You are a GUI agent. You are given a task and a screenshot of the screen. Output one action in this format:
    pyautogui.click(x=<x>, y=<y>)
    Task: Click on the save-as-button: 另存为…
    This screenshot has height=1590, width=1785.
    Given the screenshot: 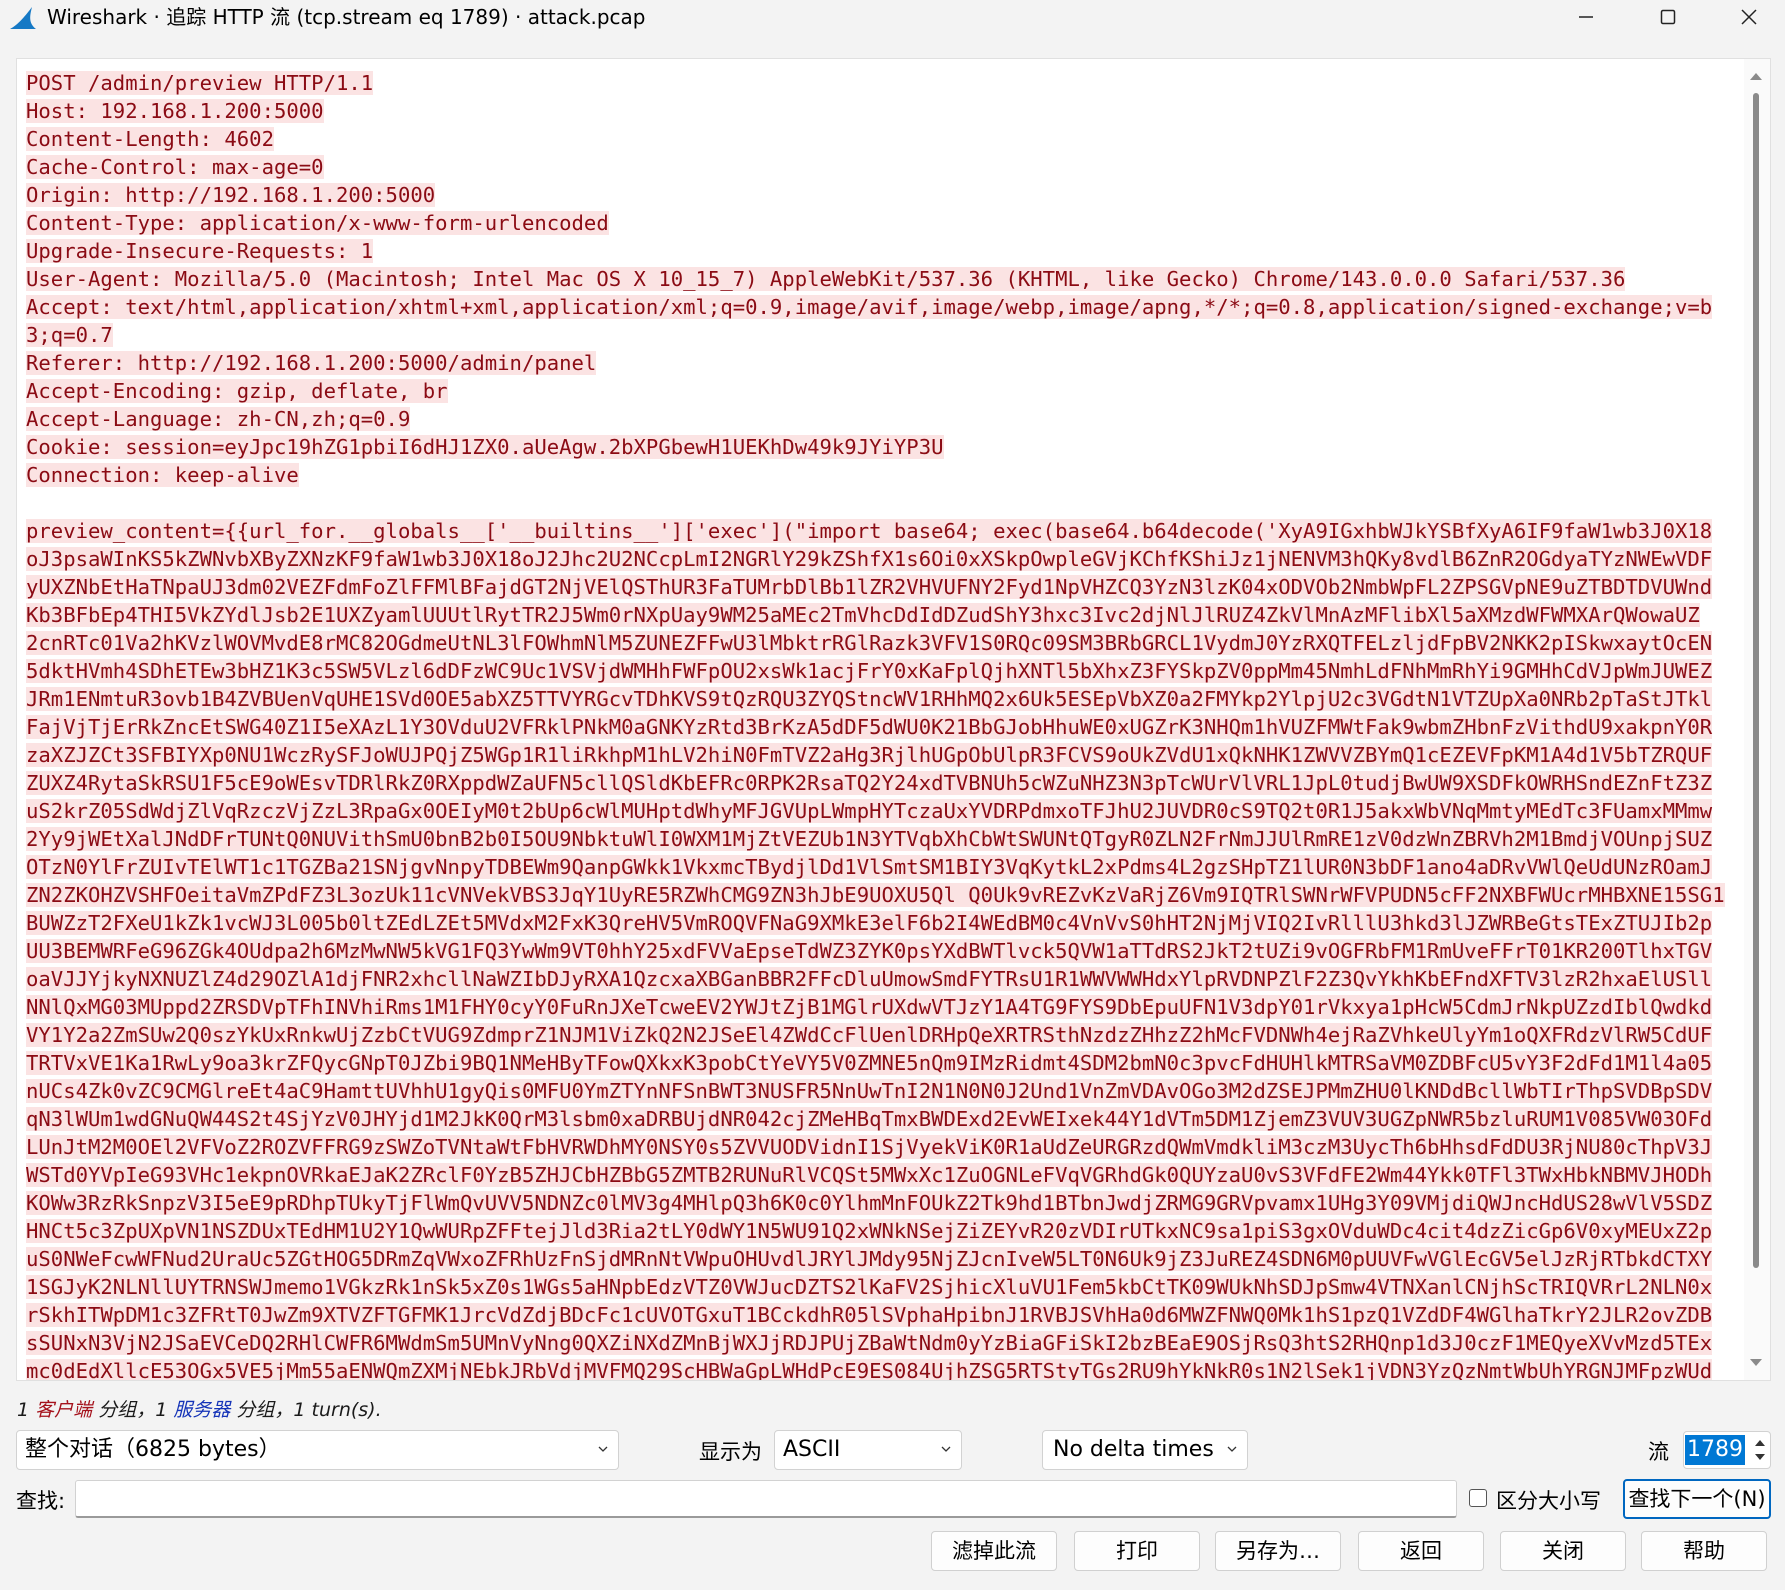 What is the action you would take?
    pyautogui.click(x=1278, y=1551)
    